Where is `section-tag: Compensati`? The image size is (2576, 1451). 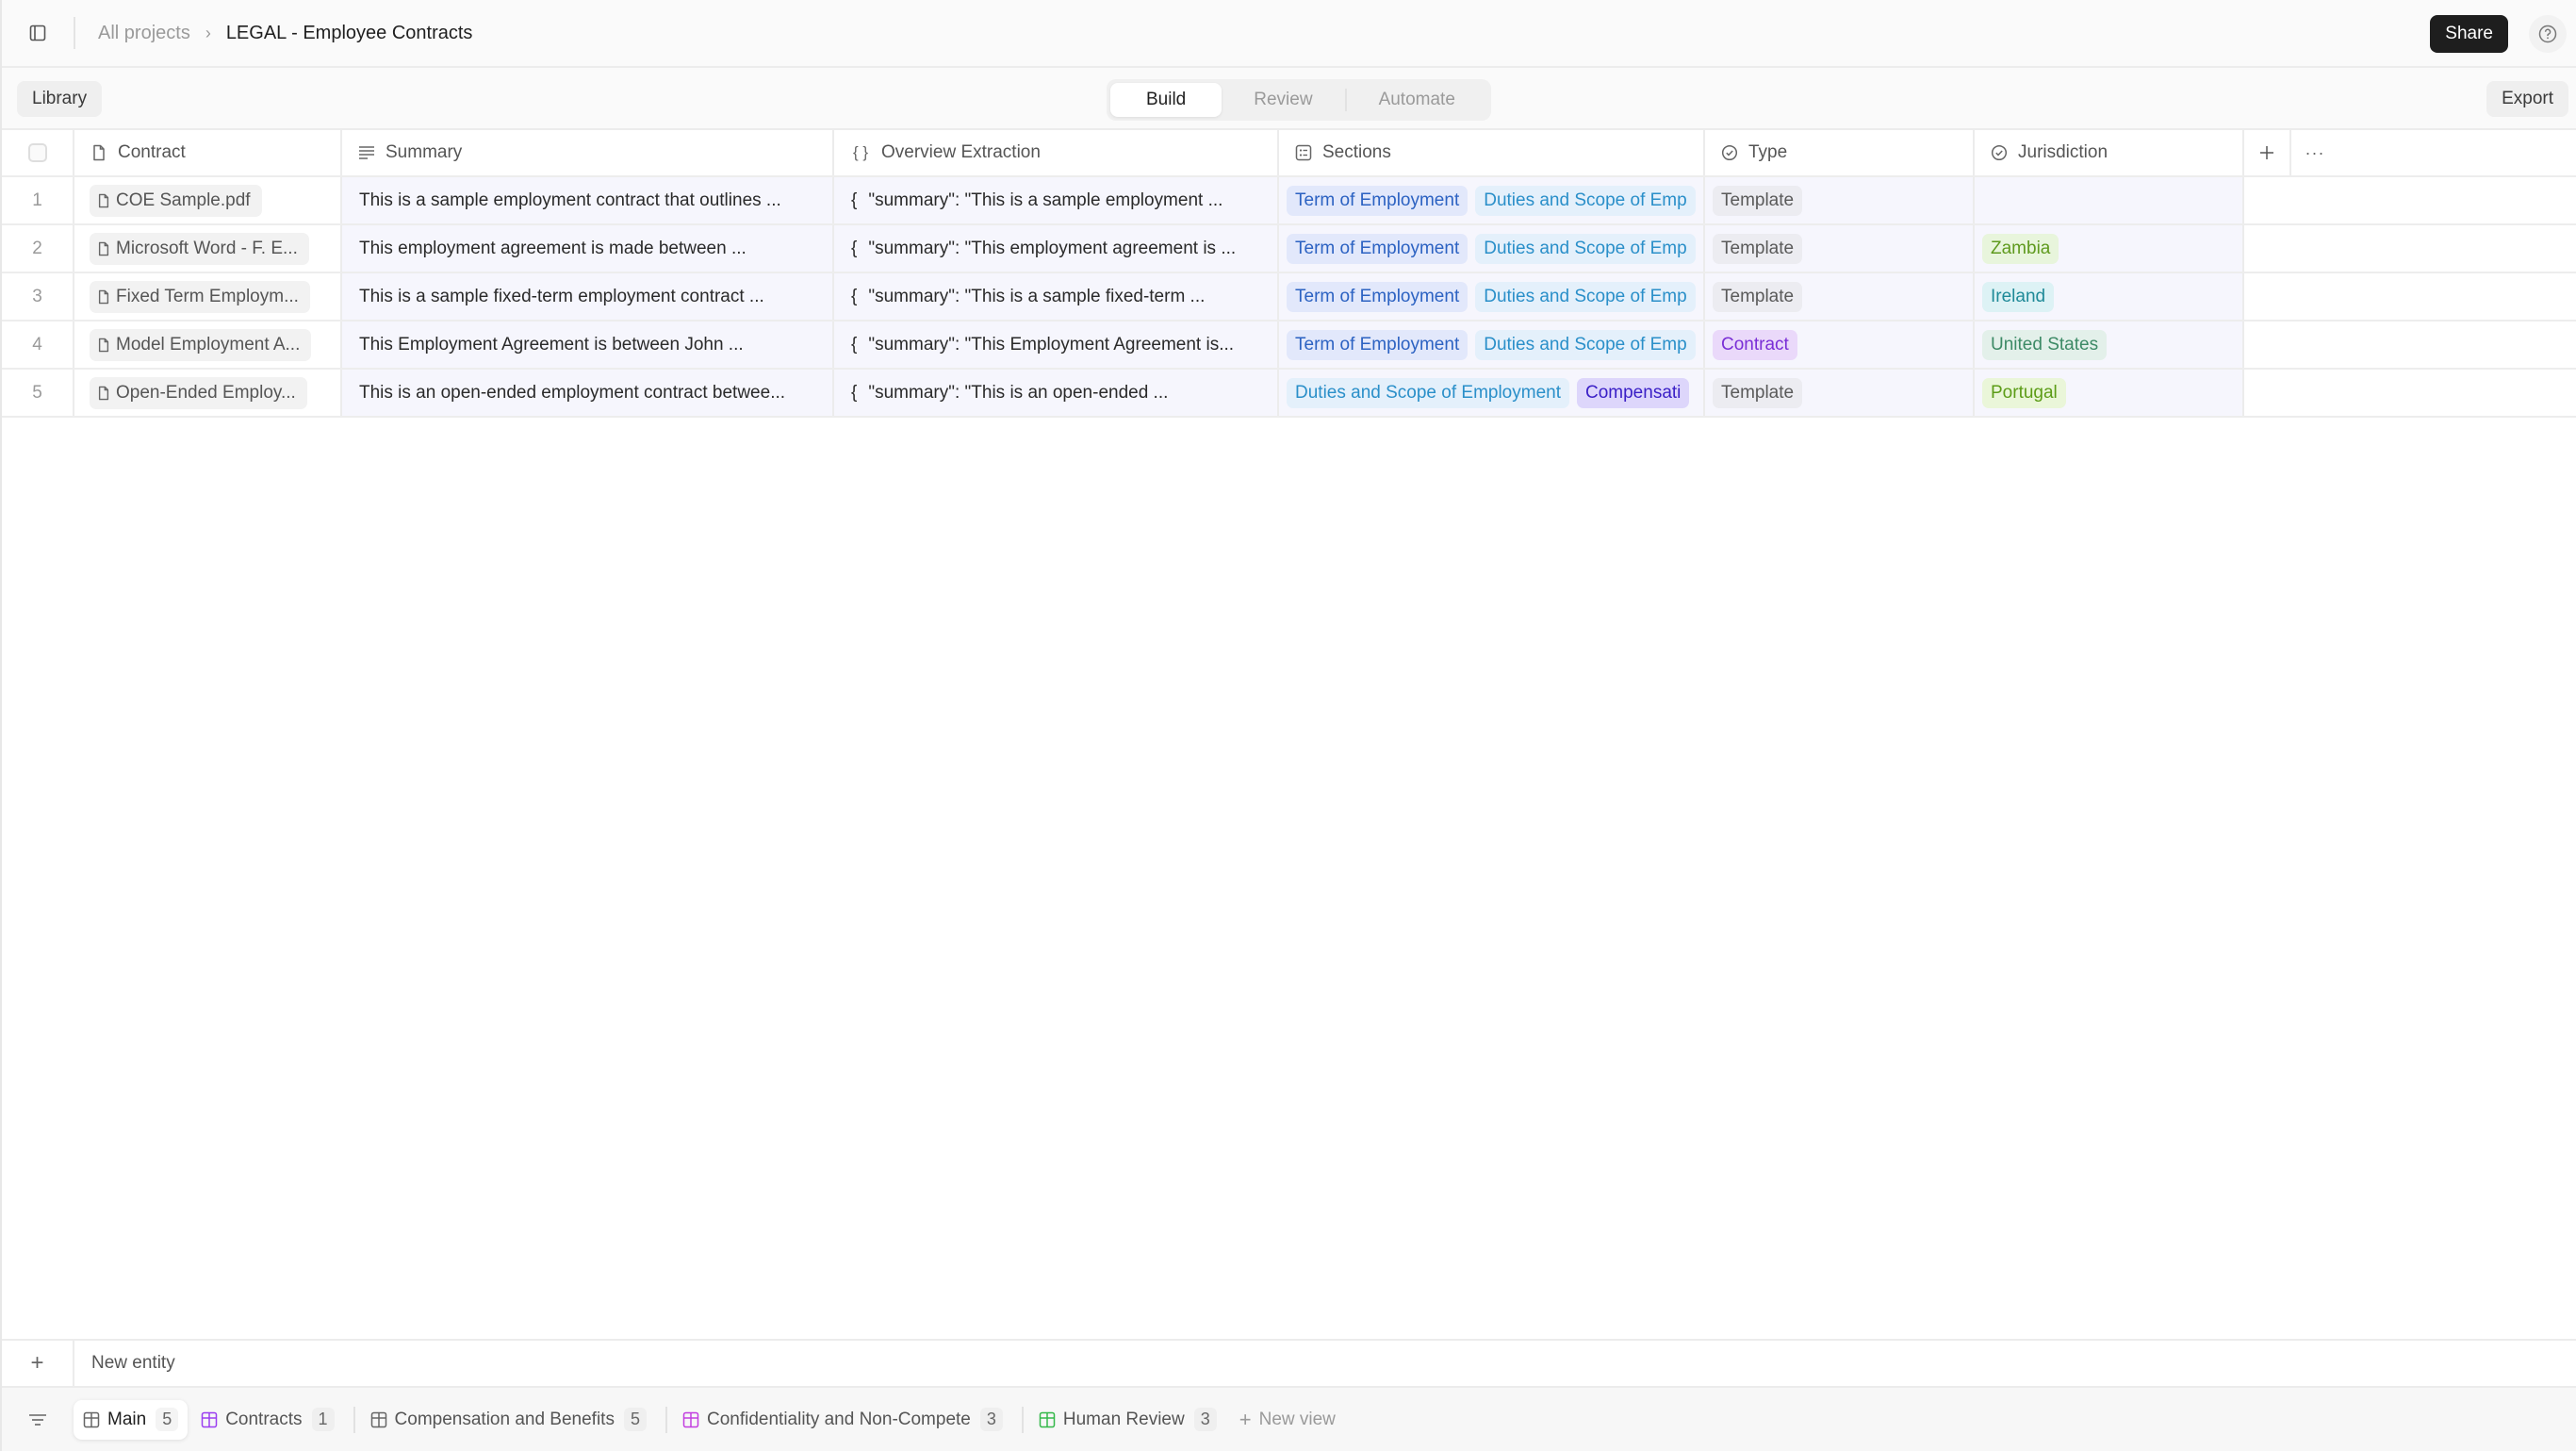 section-tag: Compensati is located at coordinates (1633, 392).